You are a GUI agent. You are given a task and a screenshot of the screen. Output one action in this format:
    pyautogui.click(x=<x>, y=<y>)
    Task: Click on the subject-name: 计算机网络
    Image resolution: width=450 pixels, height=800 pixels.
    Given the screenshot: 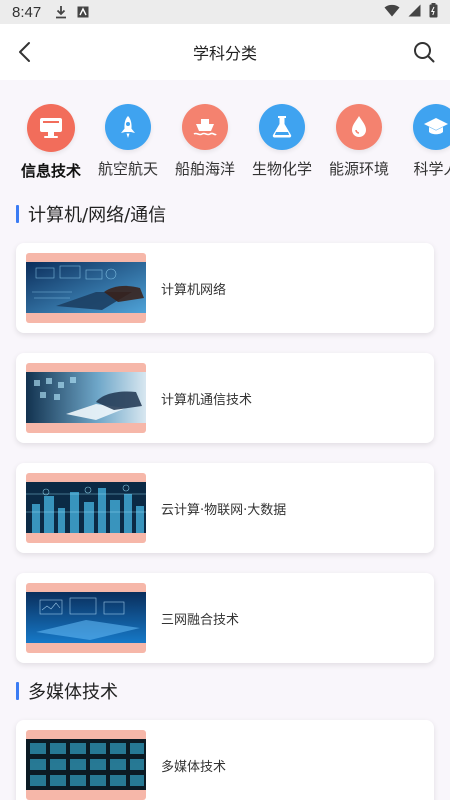 What is the action you would take?
    pyautogui.click(x=194, y=290)
    